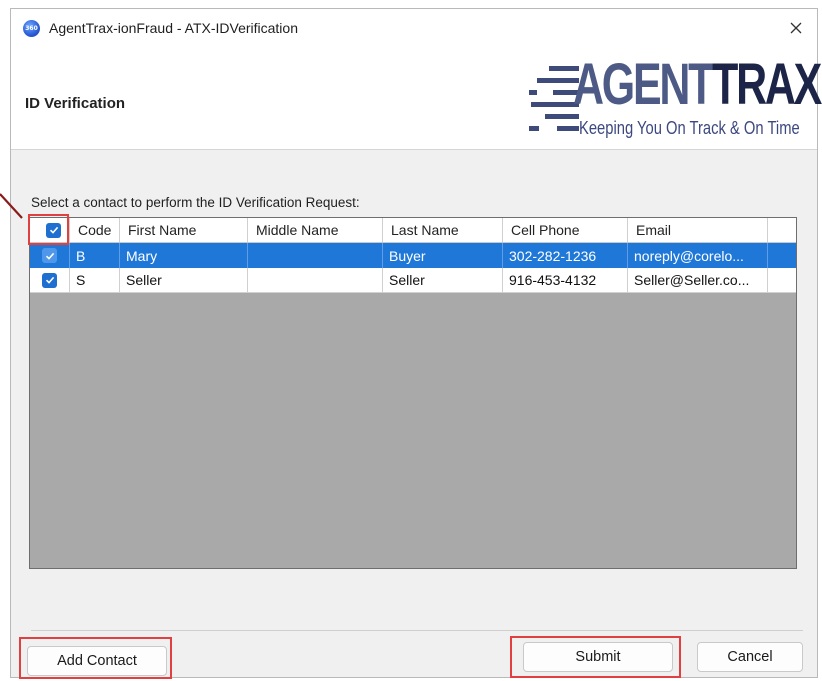 The image size is (822, 681). What do you see at coordinates (31, 28) in the screenshot?
I see `app-icon: 360` at bounding box center [31, 28].